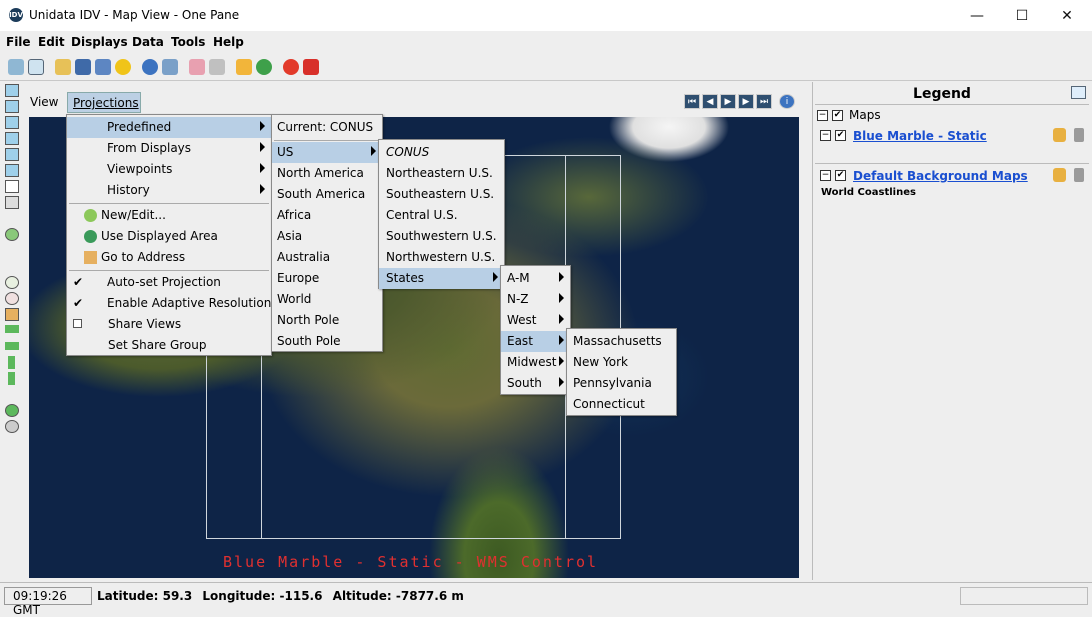  Describe the element at coordinates (197, 67) in the screenshot. I see `eraser-icon` at that location.